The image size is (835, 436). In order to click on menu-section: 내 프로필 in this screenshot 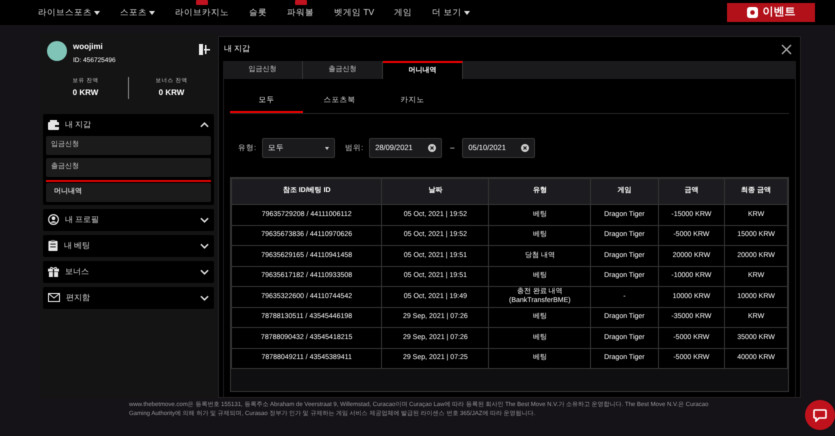, I will do `click(128, 219)`.